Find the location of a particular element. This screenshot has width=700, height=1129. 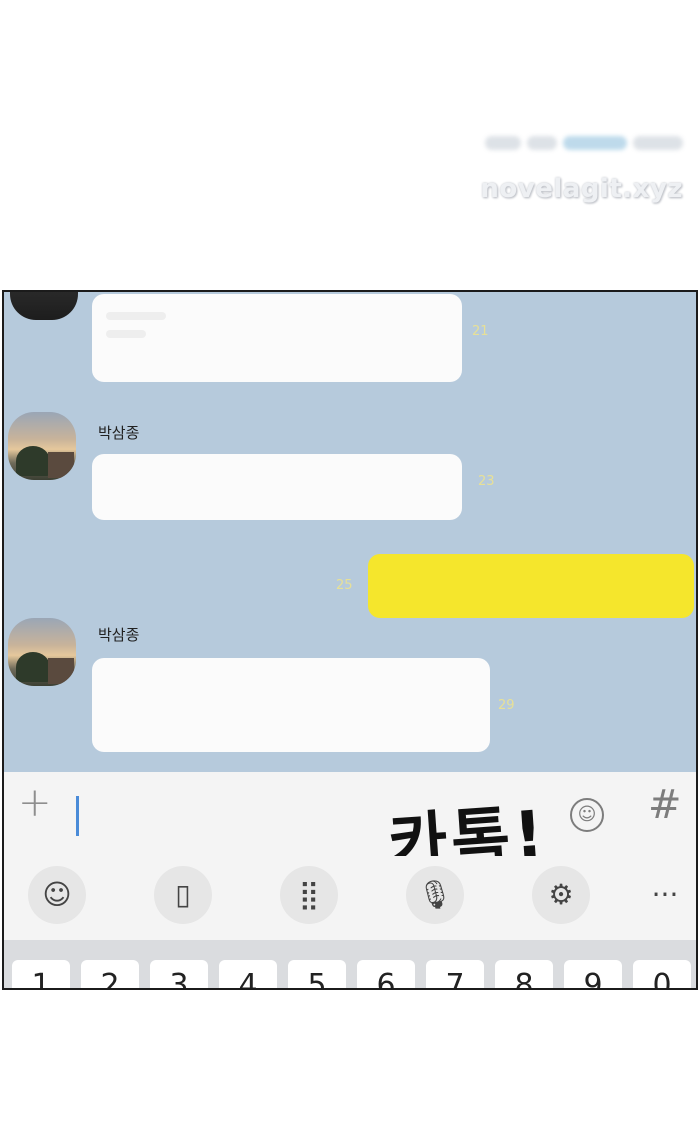

emoji-icon: ☺ is located at coordinates (587, 815).